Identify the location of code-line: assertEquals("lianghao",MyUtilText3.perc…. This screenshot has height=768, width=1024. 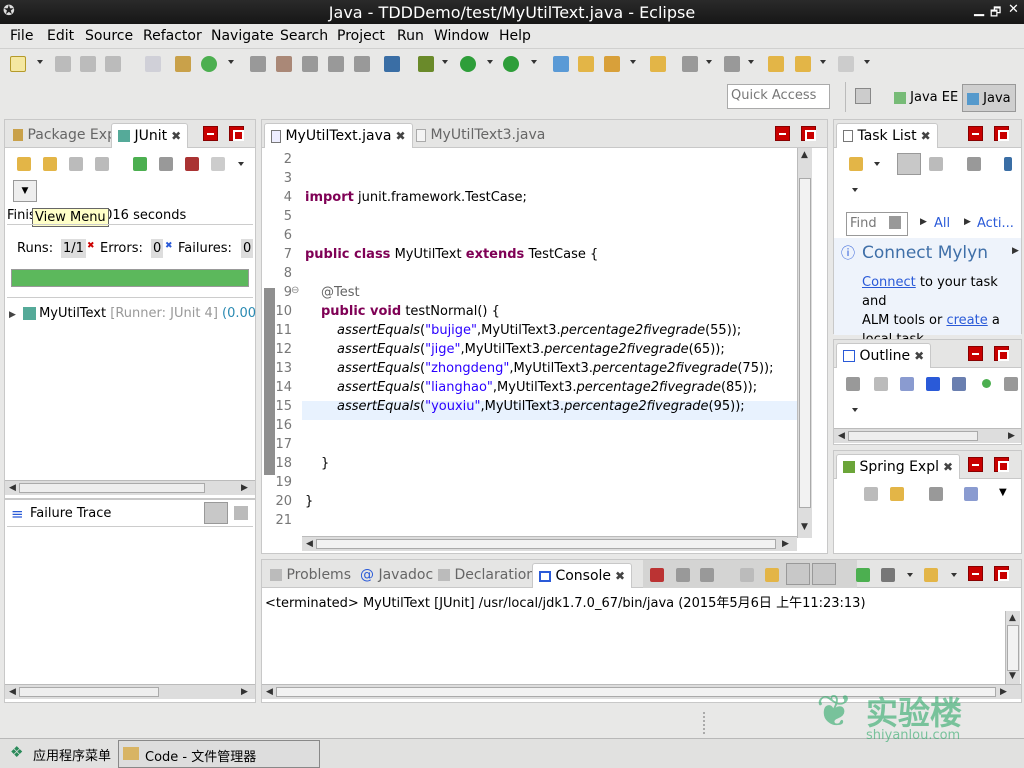
(547, 387).